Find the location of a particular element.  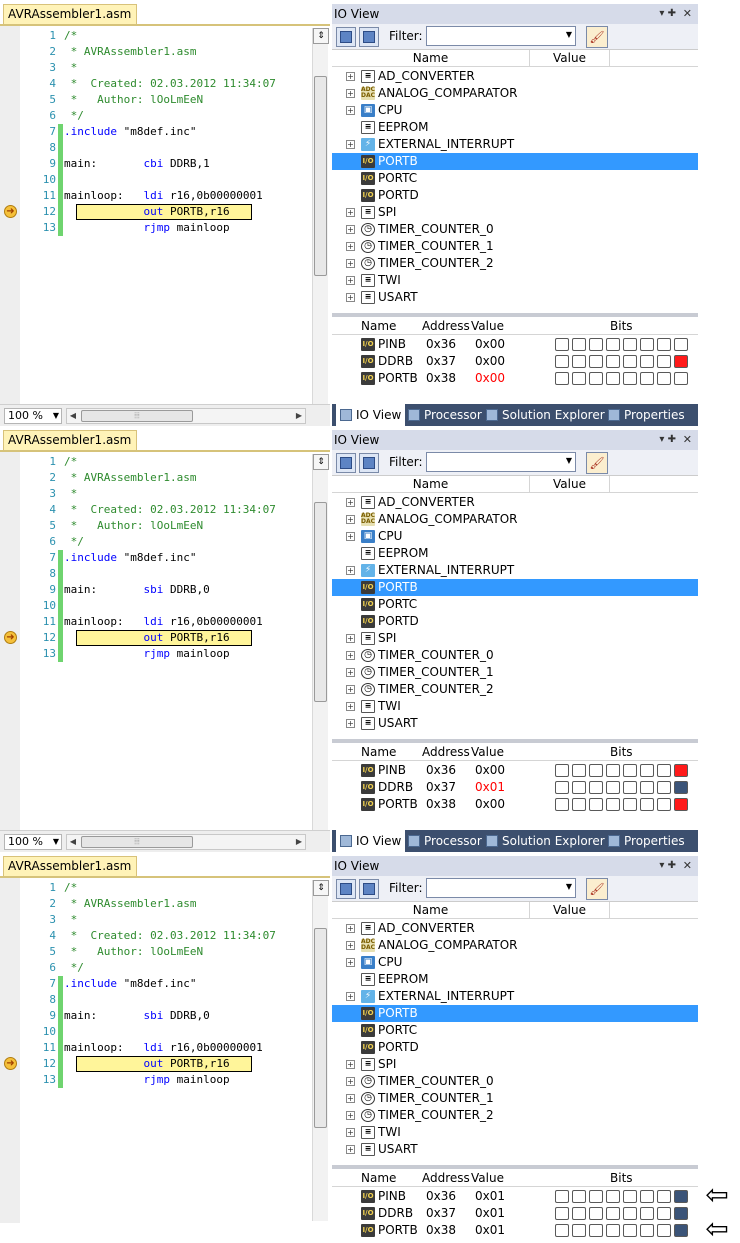

register-row: I/O PINB 0x36 0x00 is located at coordinates (515, 770).